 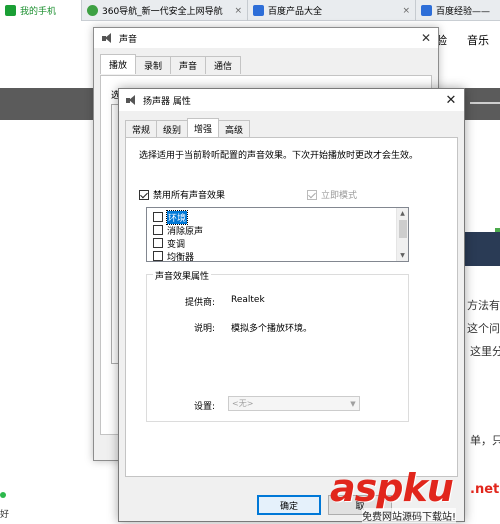 I want to click on properties-tabs: 常规 级别 增强 高级, so click(x=188, y=127).